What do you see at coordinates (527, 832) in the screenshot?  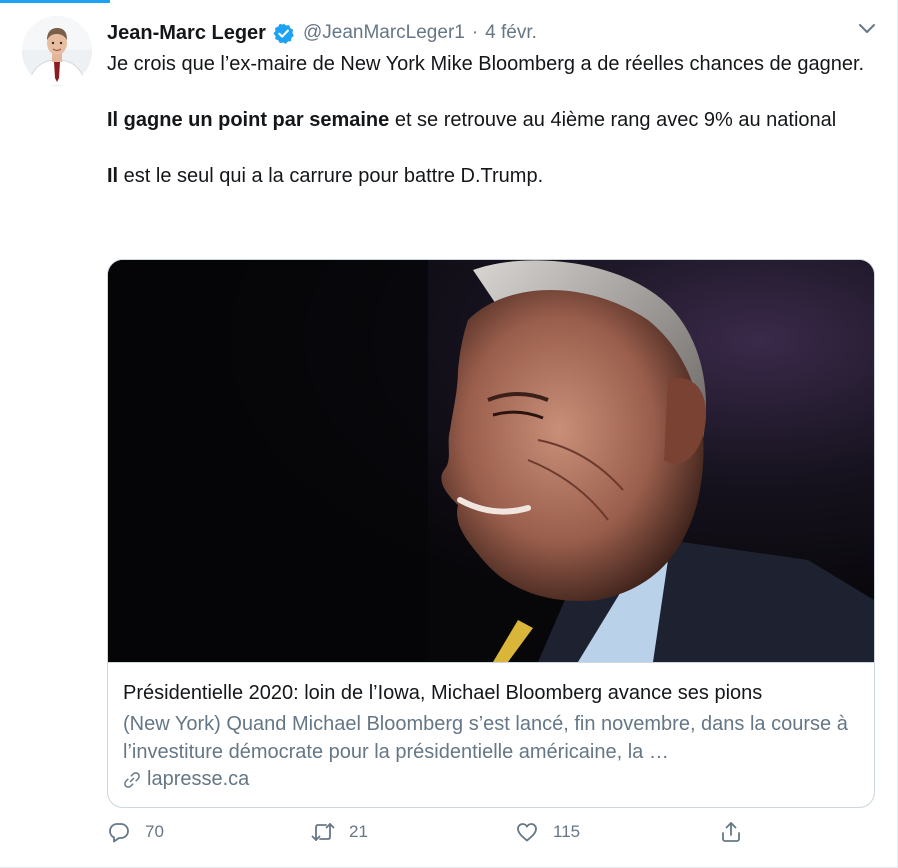 I see `like-icon` at bounding box center [527, 832].